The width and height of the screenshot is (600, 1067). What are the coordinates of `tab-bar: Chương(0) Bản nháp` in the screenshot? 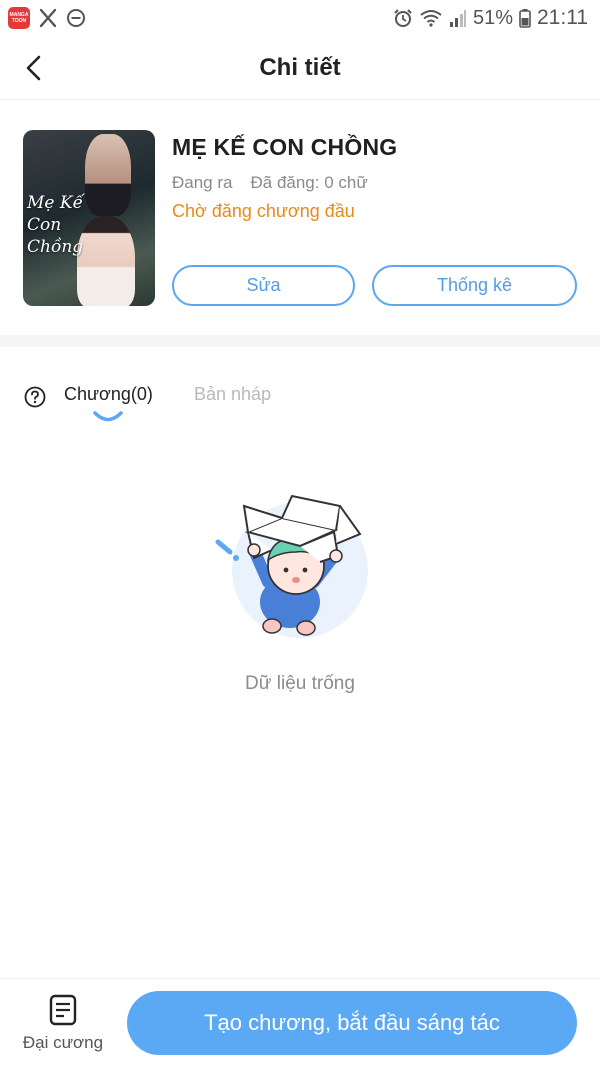 It's located at (300, 400).